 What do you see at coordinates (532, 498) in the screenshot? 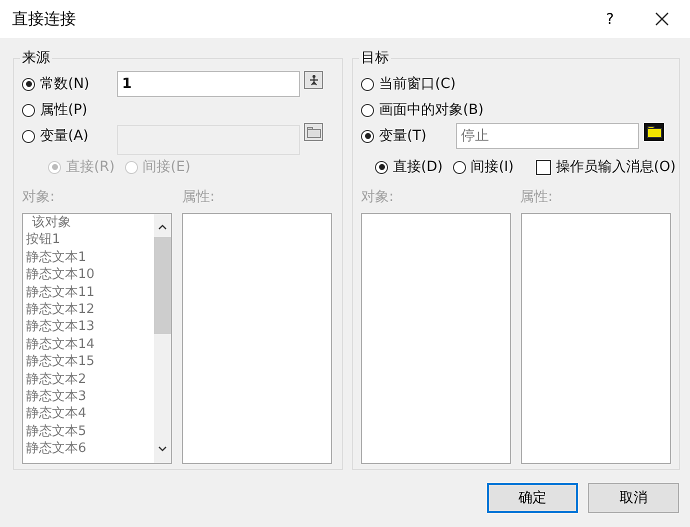
I see `dialog-button: 确定` at bounding box center [532, 498].